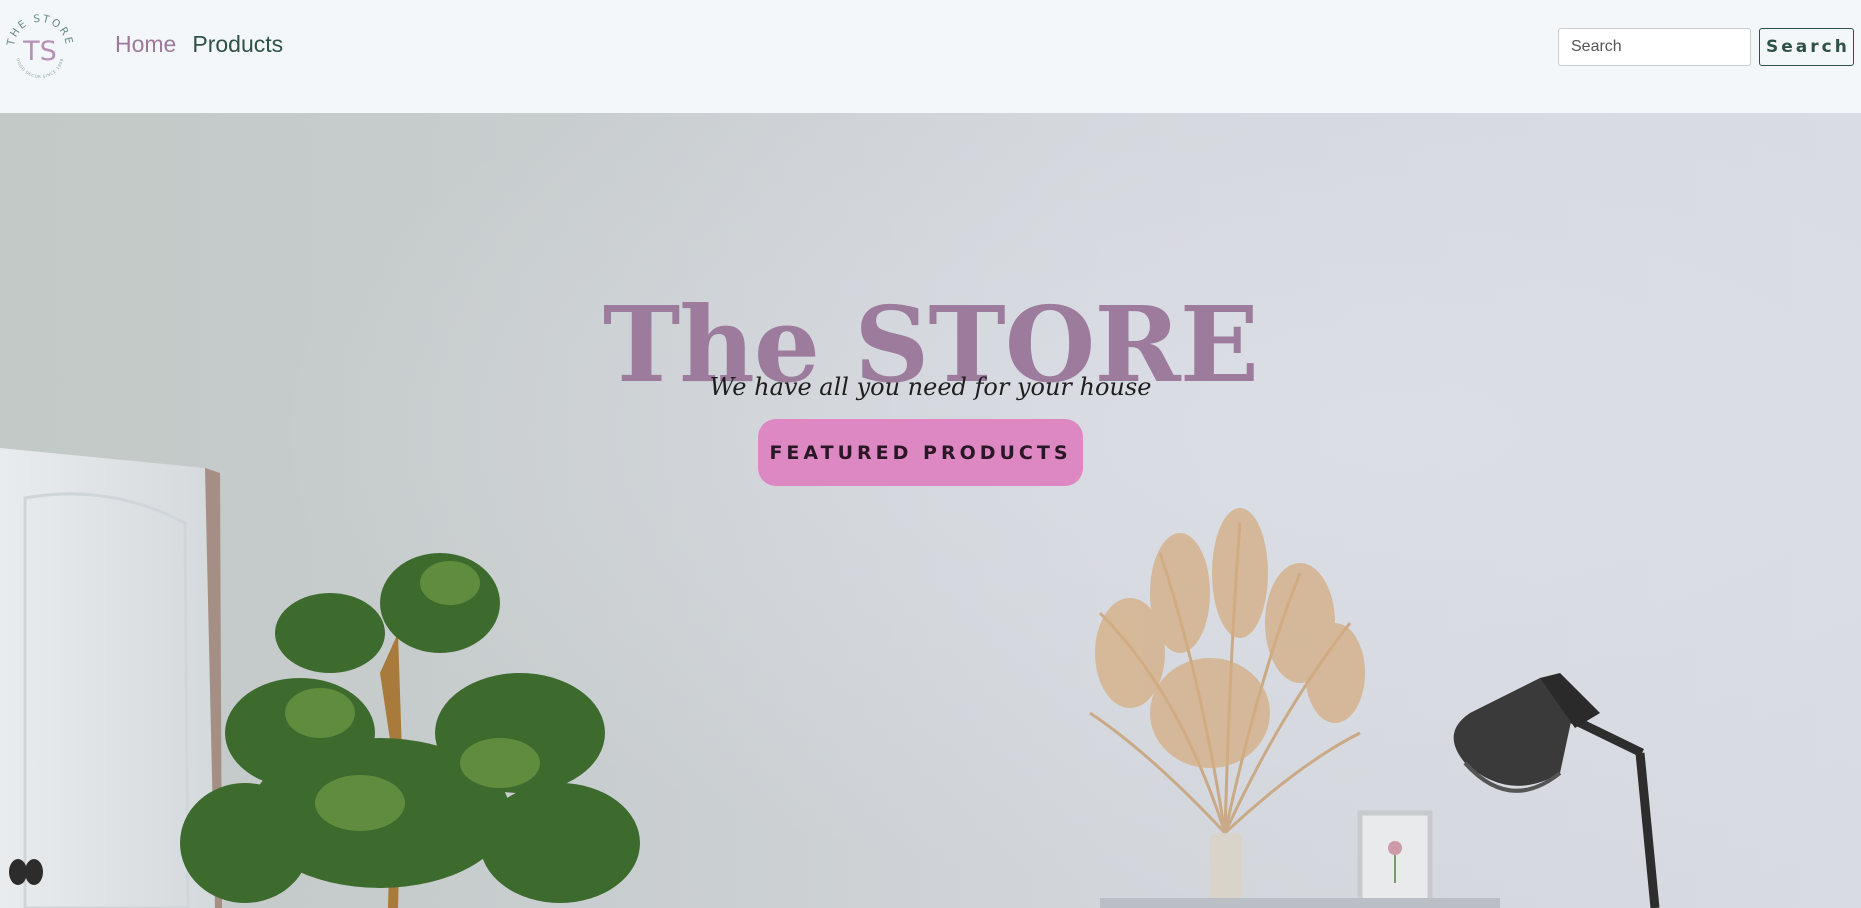  Describe the element at coordinates (920, 452) in the screenshot. I see `featured-products-button: FEATURED PRODUCTS` at that location.